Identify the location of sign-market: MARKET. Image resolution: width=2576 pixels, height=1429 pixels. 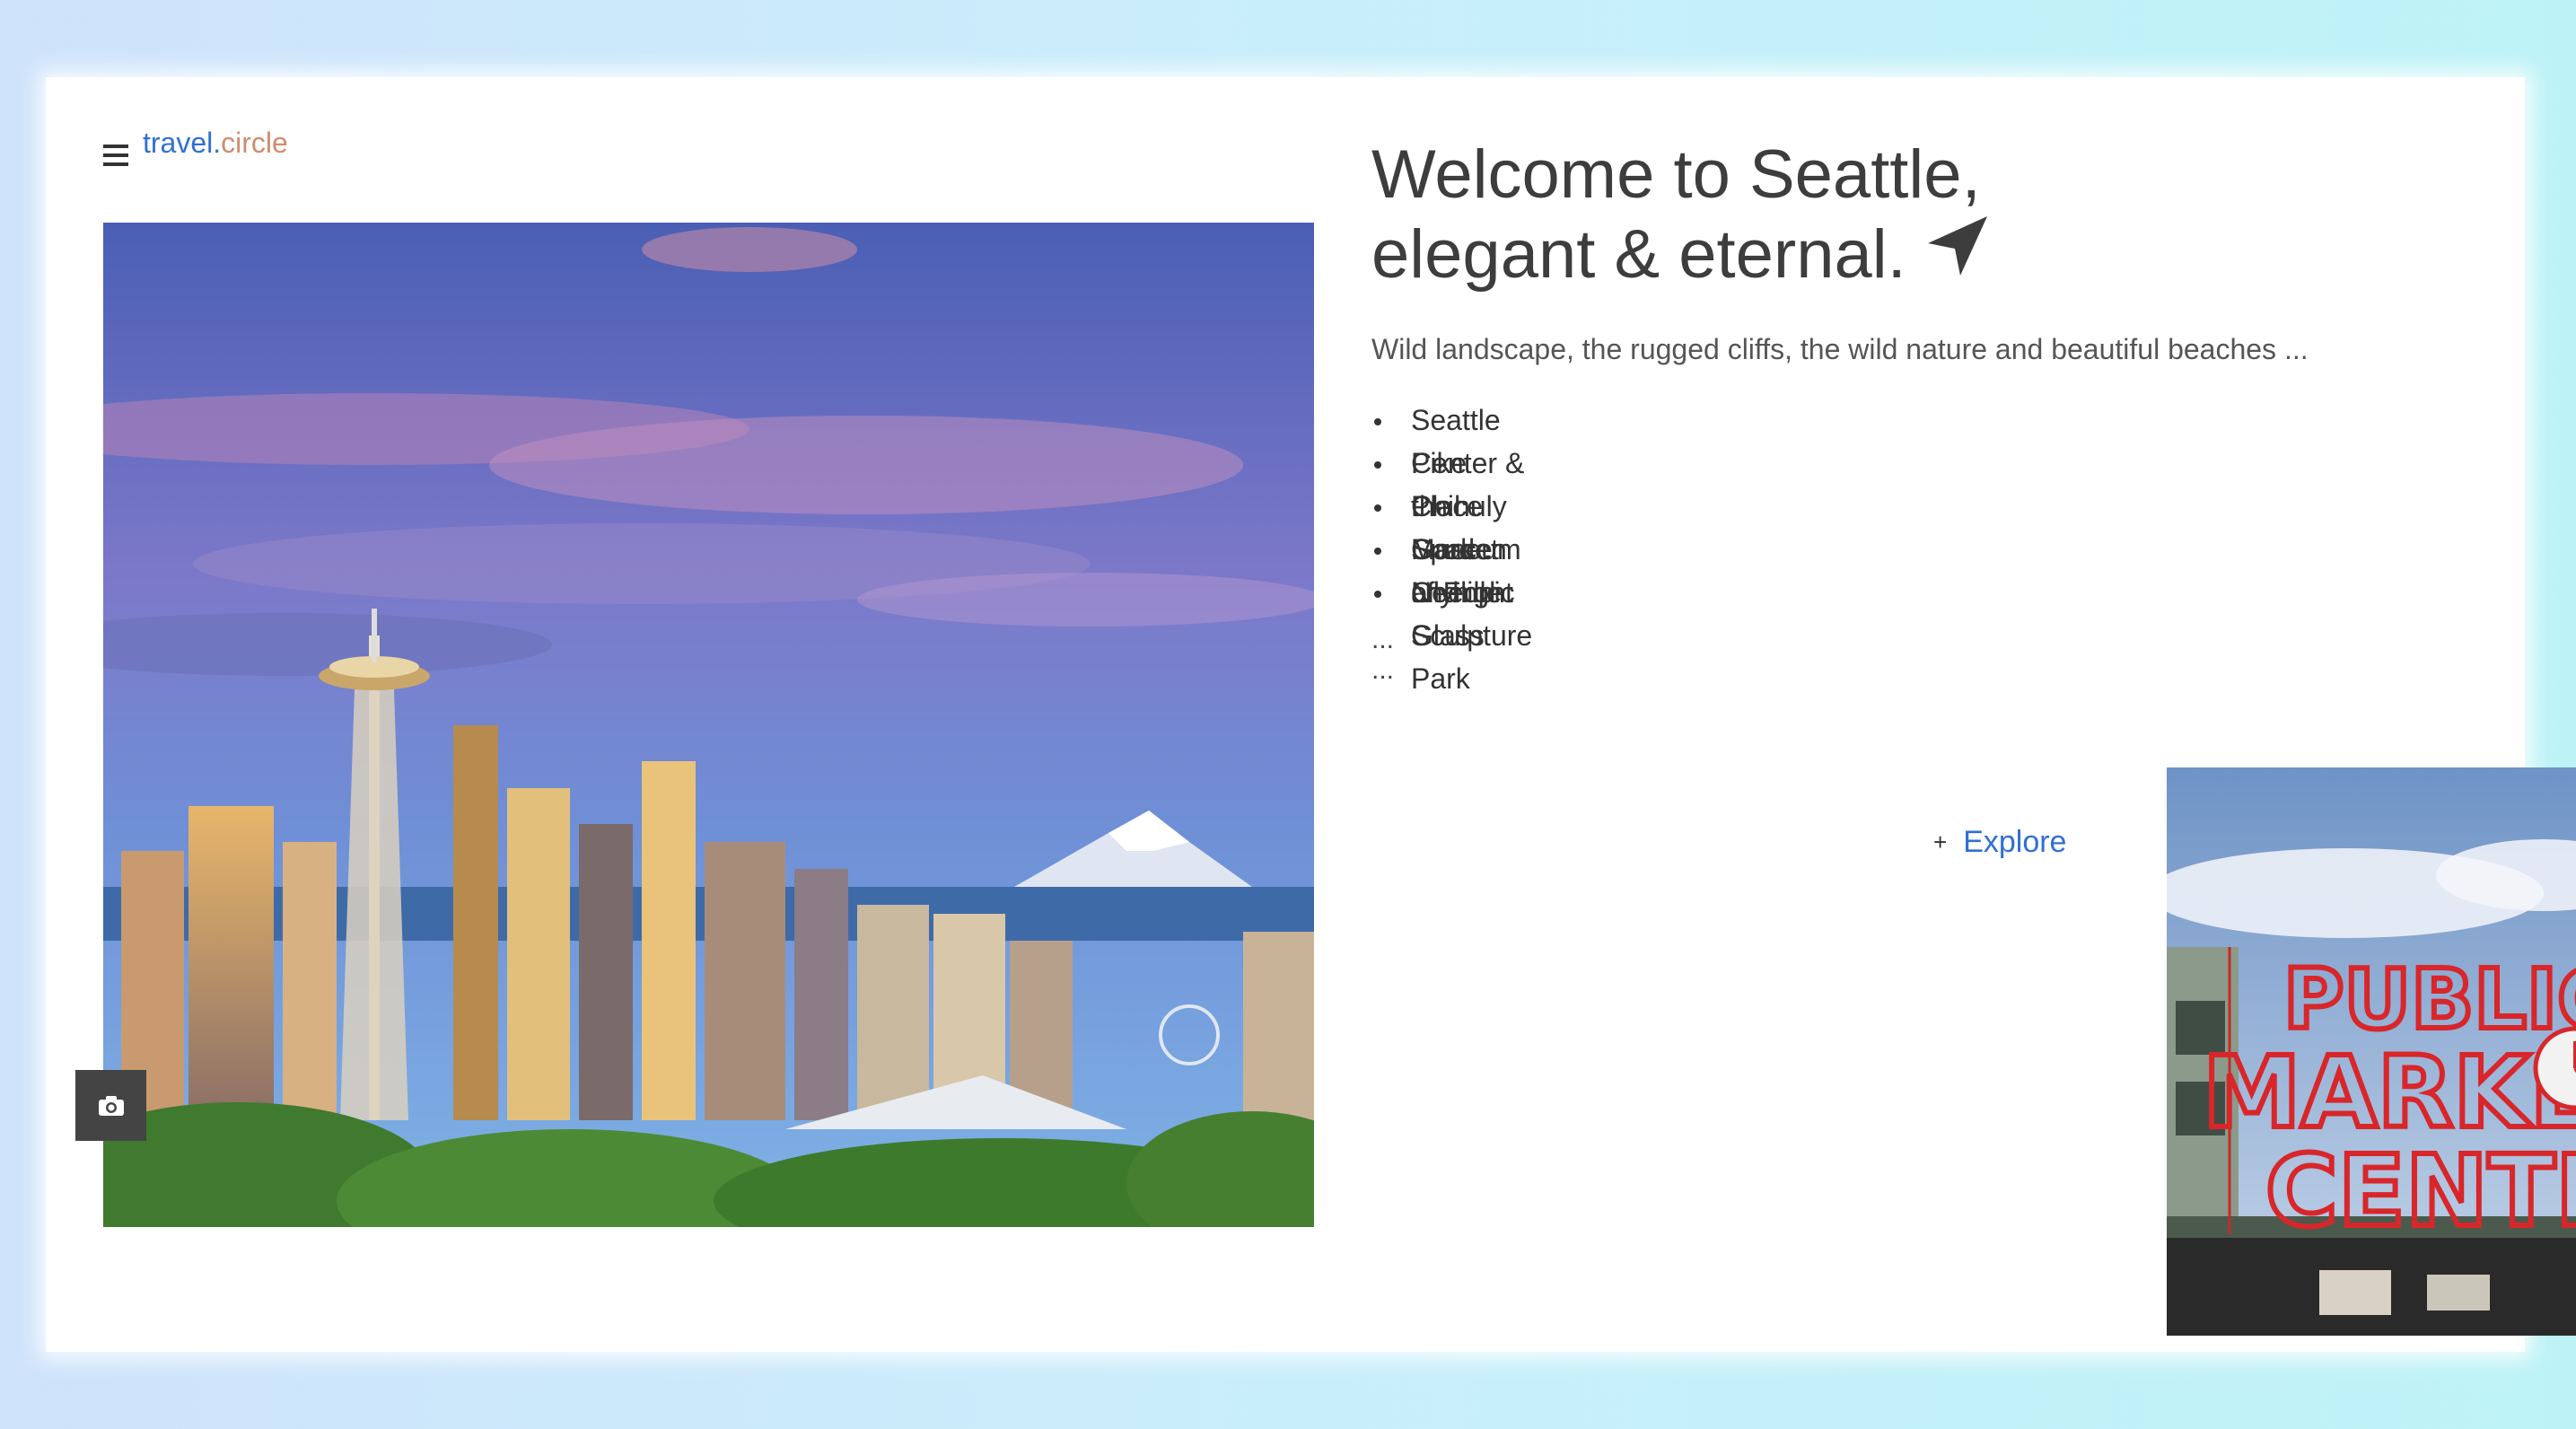
(2389, 1092).